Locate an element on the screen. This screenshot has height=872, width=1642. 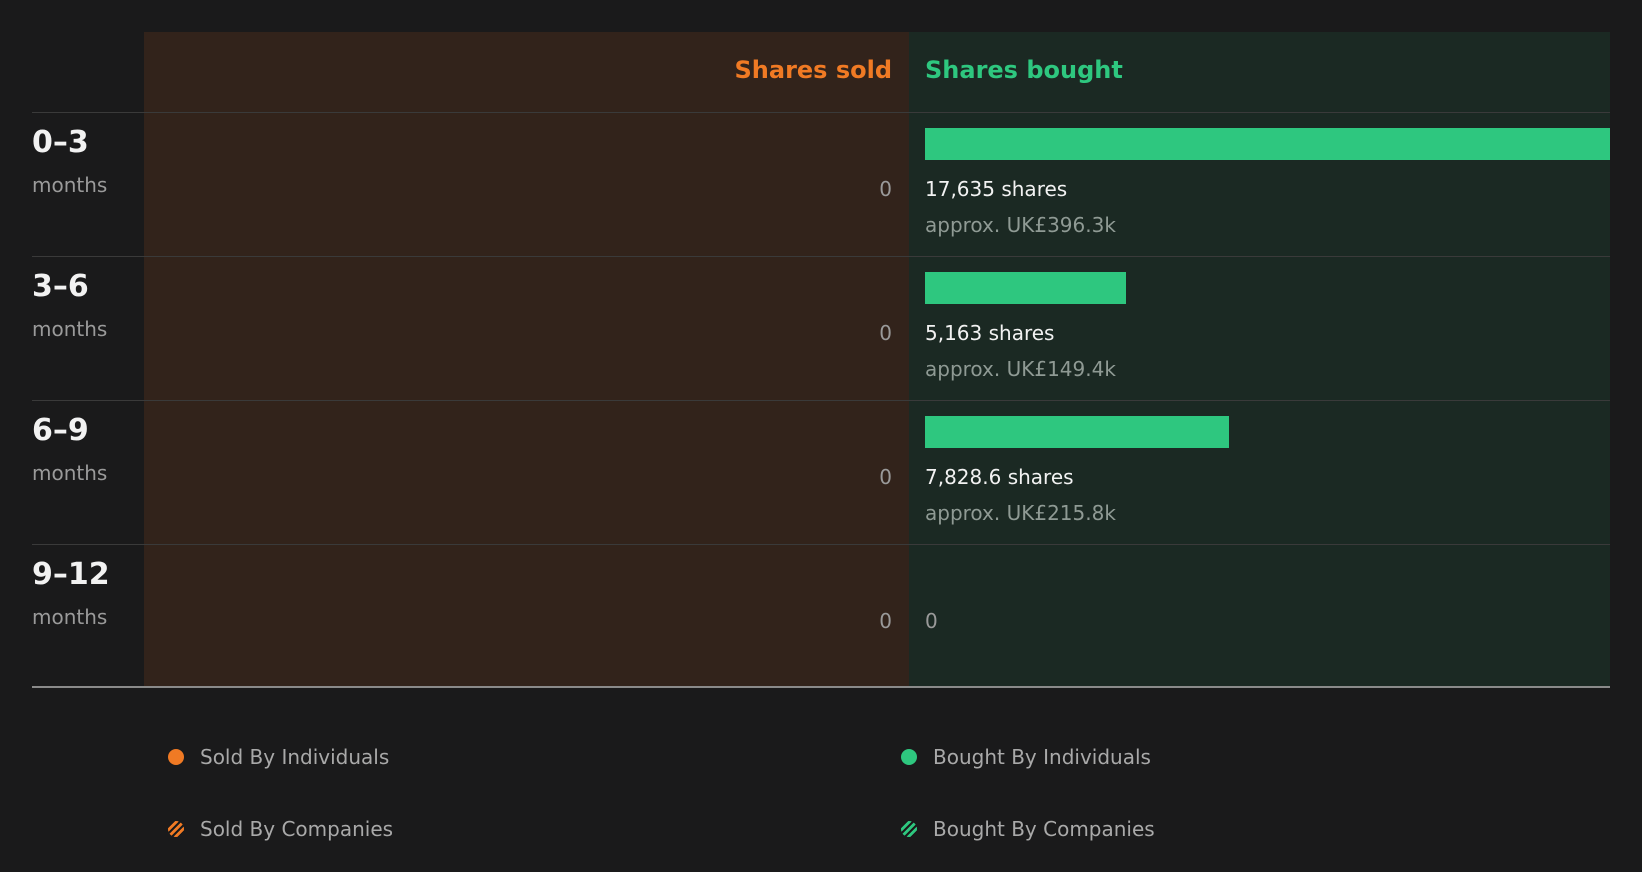
period-label: 9–12 is located at coordinates (71, 574).